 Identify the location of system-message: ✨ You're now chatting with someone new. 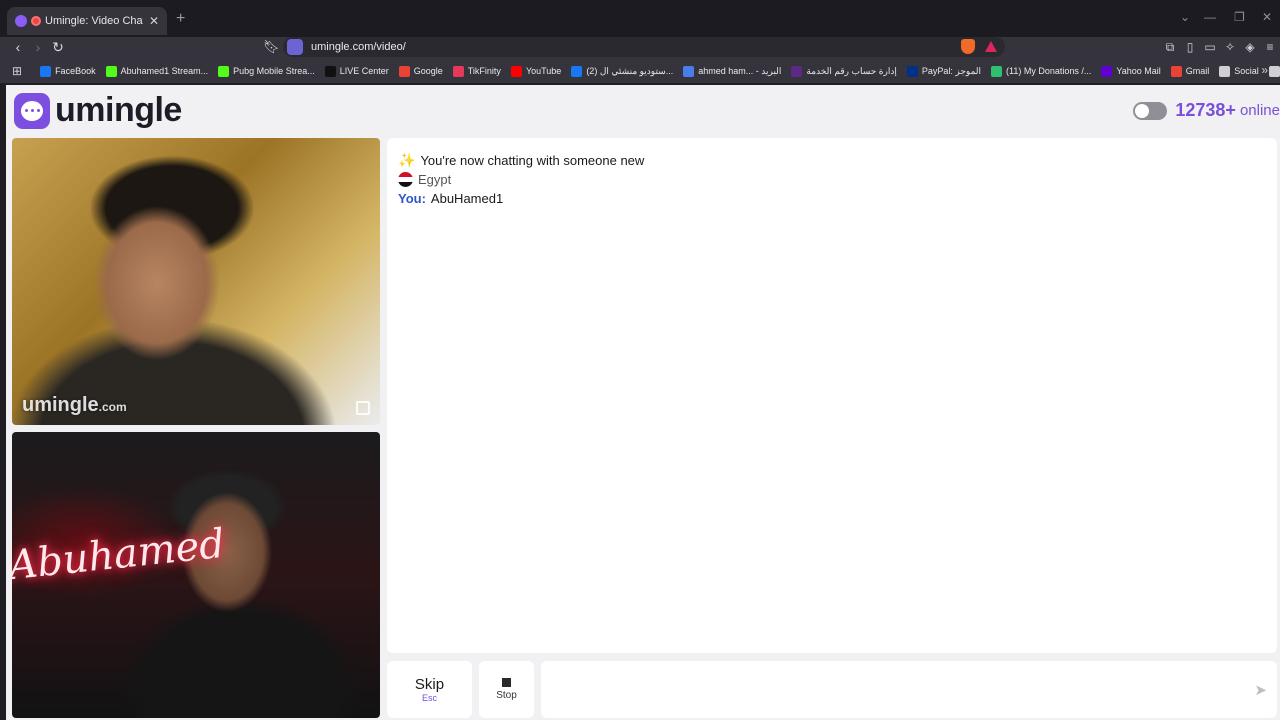
(832, 160).